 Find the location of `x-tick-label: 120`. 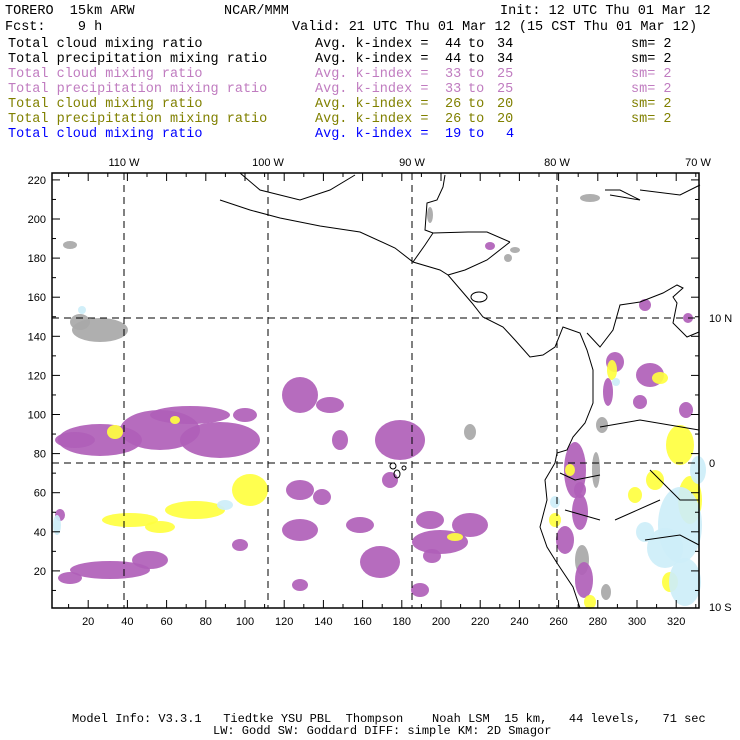

x-tick-label: 120 is located at coordinates (284, 622).